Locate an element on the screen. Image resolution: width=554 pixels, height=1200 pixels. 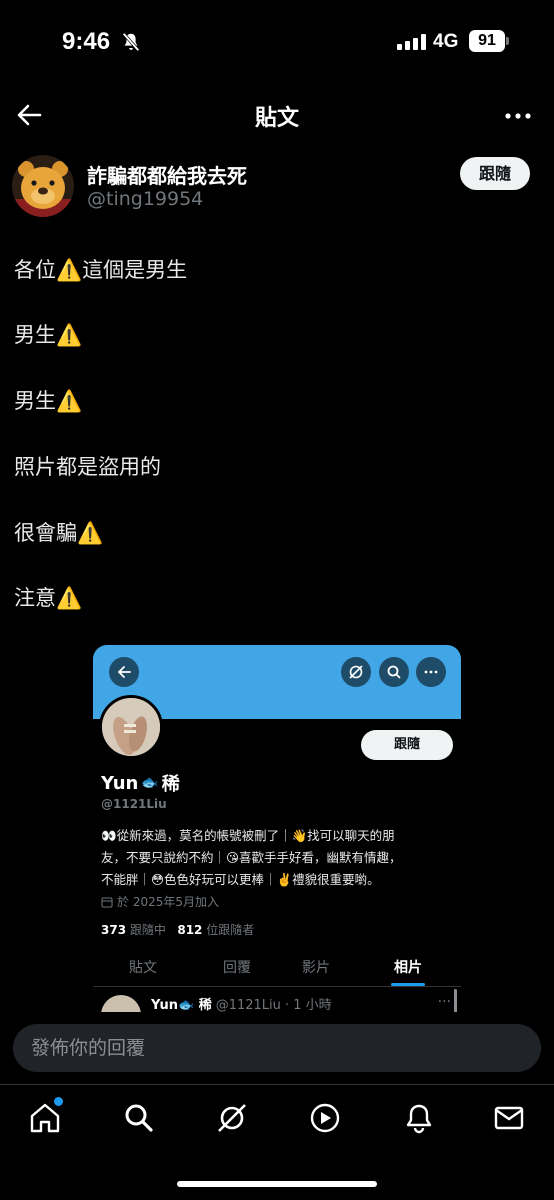
bottom-tab-bar is located at coordinates (277, 1142).